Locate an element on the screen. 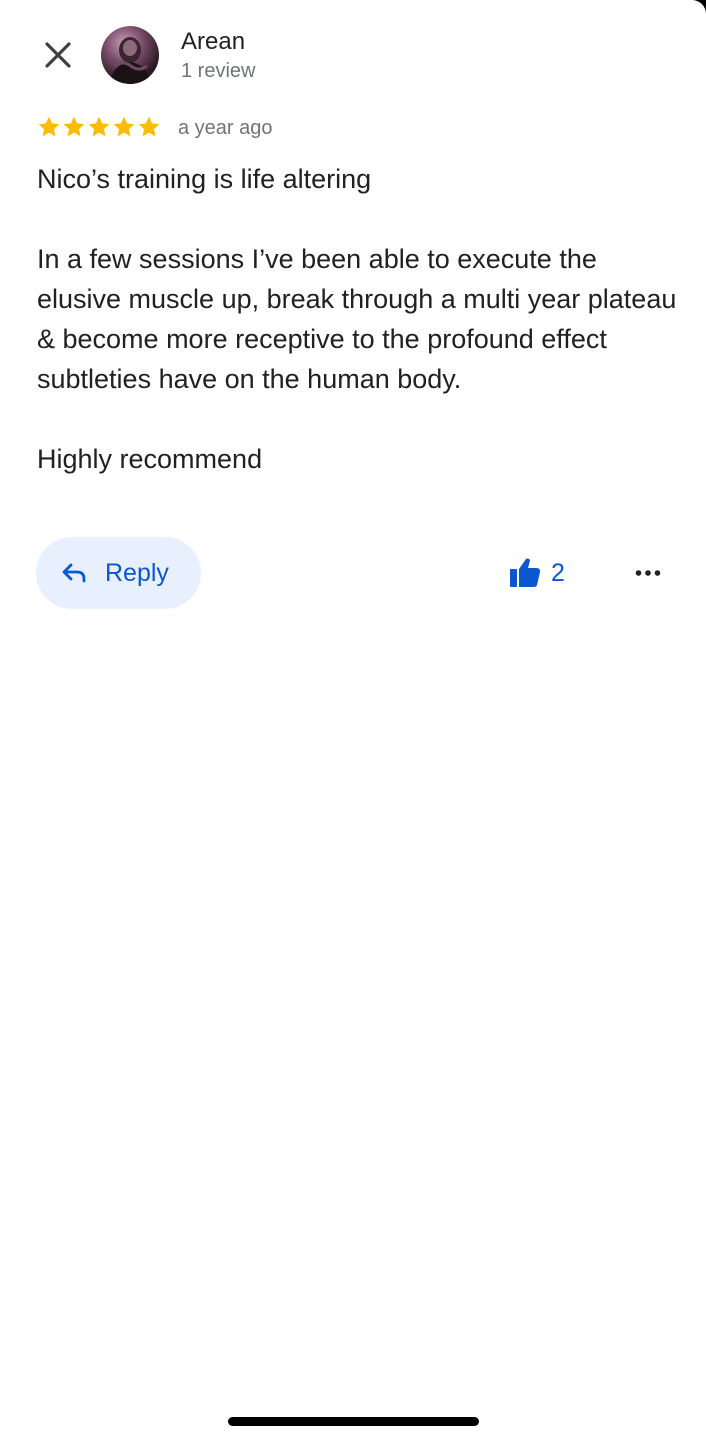 The image size is (706, 1440). star-rating is located at coordinates (99, 127).